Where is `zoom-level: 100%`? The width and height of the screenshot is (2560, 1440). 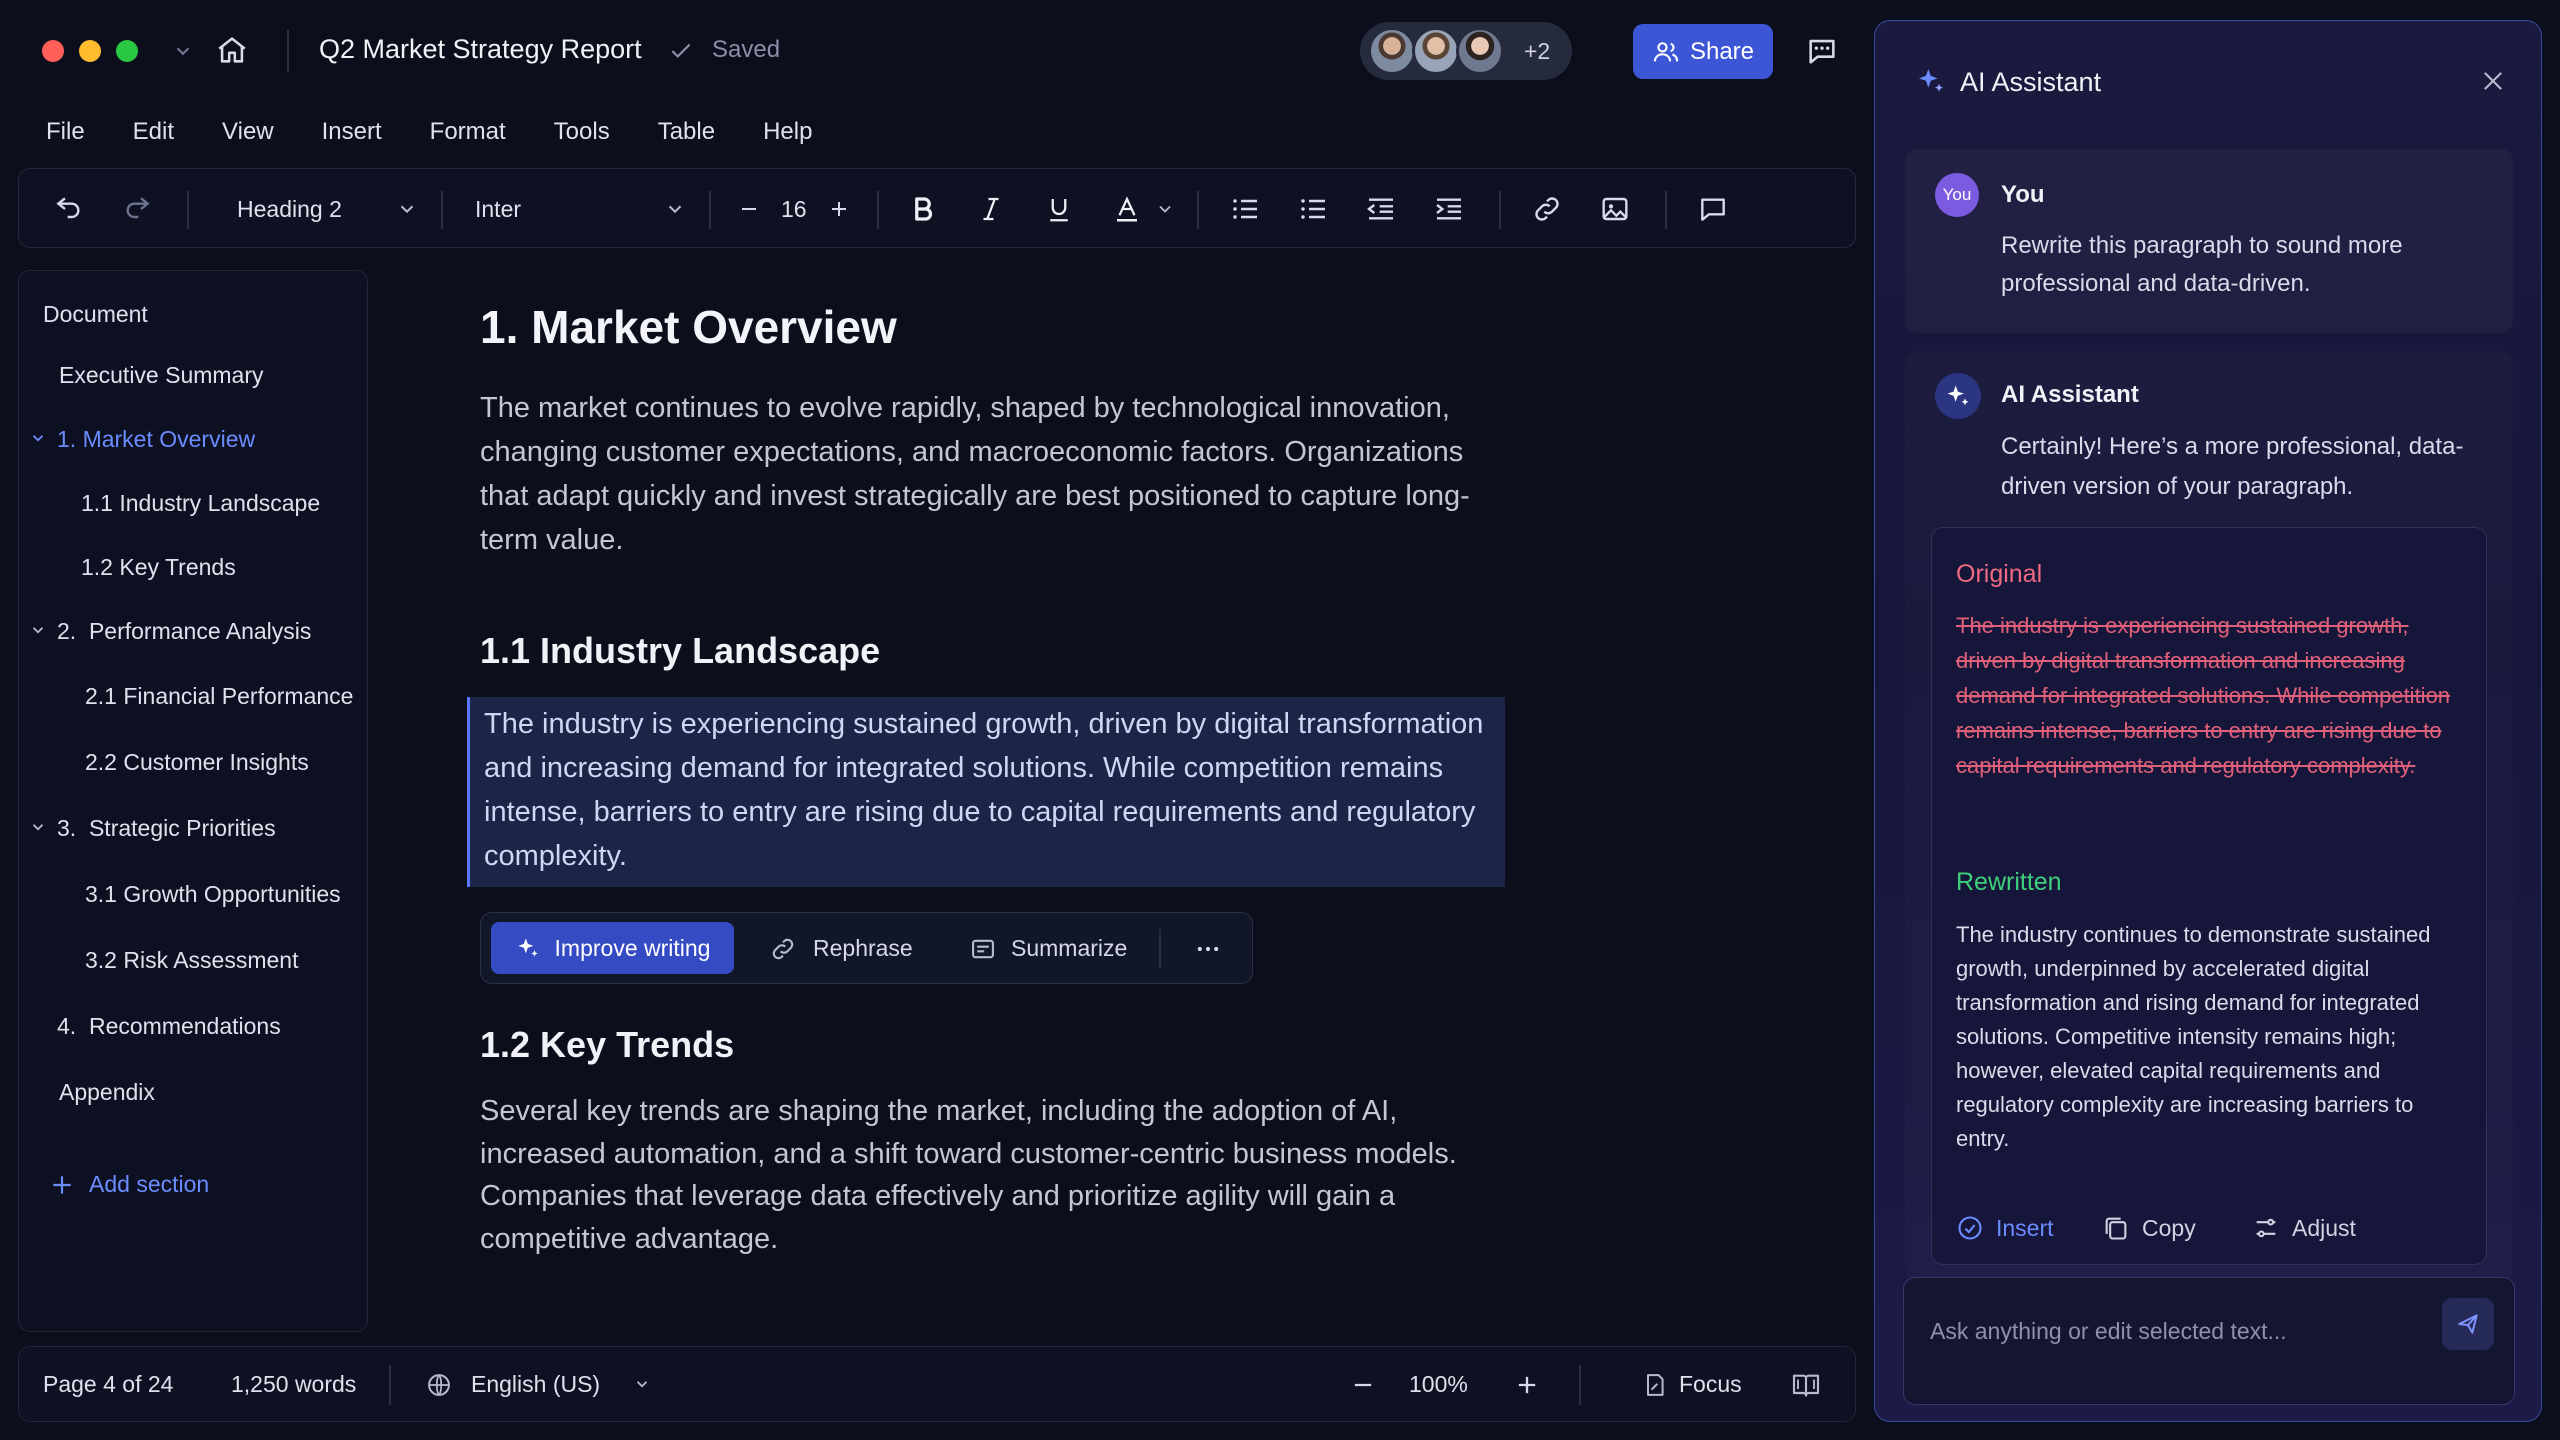
zoom-level: 100% is located at coordinates (1438, 1384).